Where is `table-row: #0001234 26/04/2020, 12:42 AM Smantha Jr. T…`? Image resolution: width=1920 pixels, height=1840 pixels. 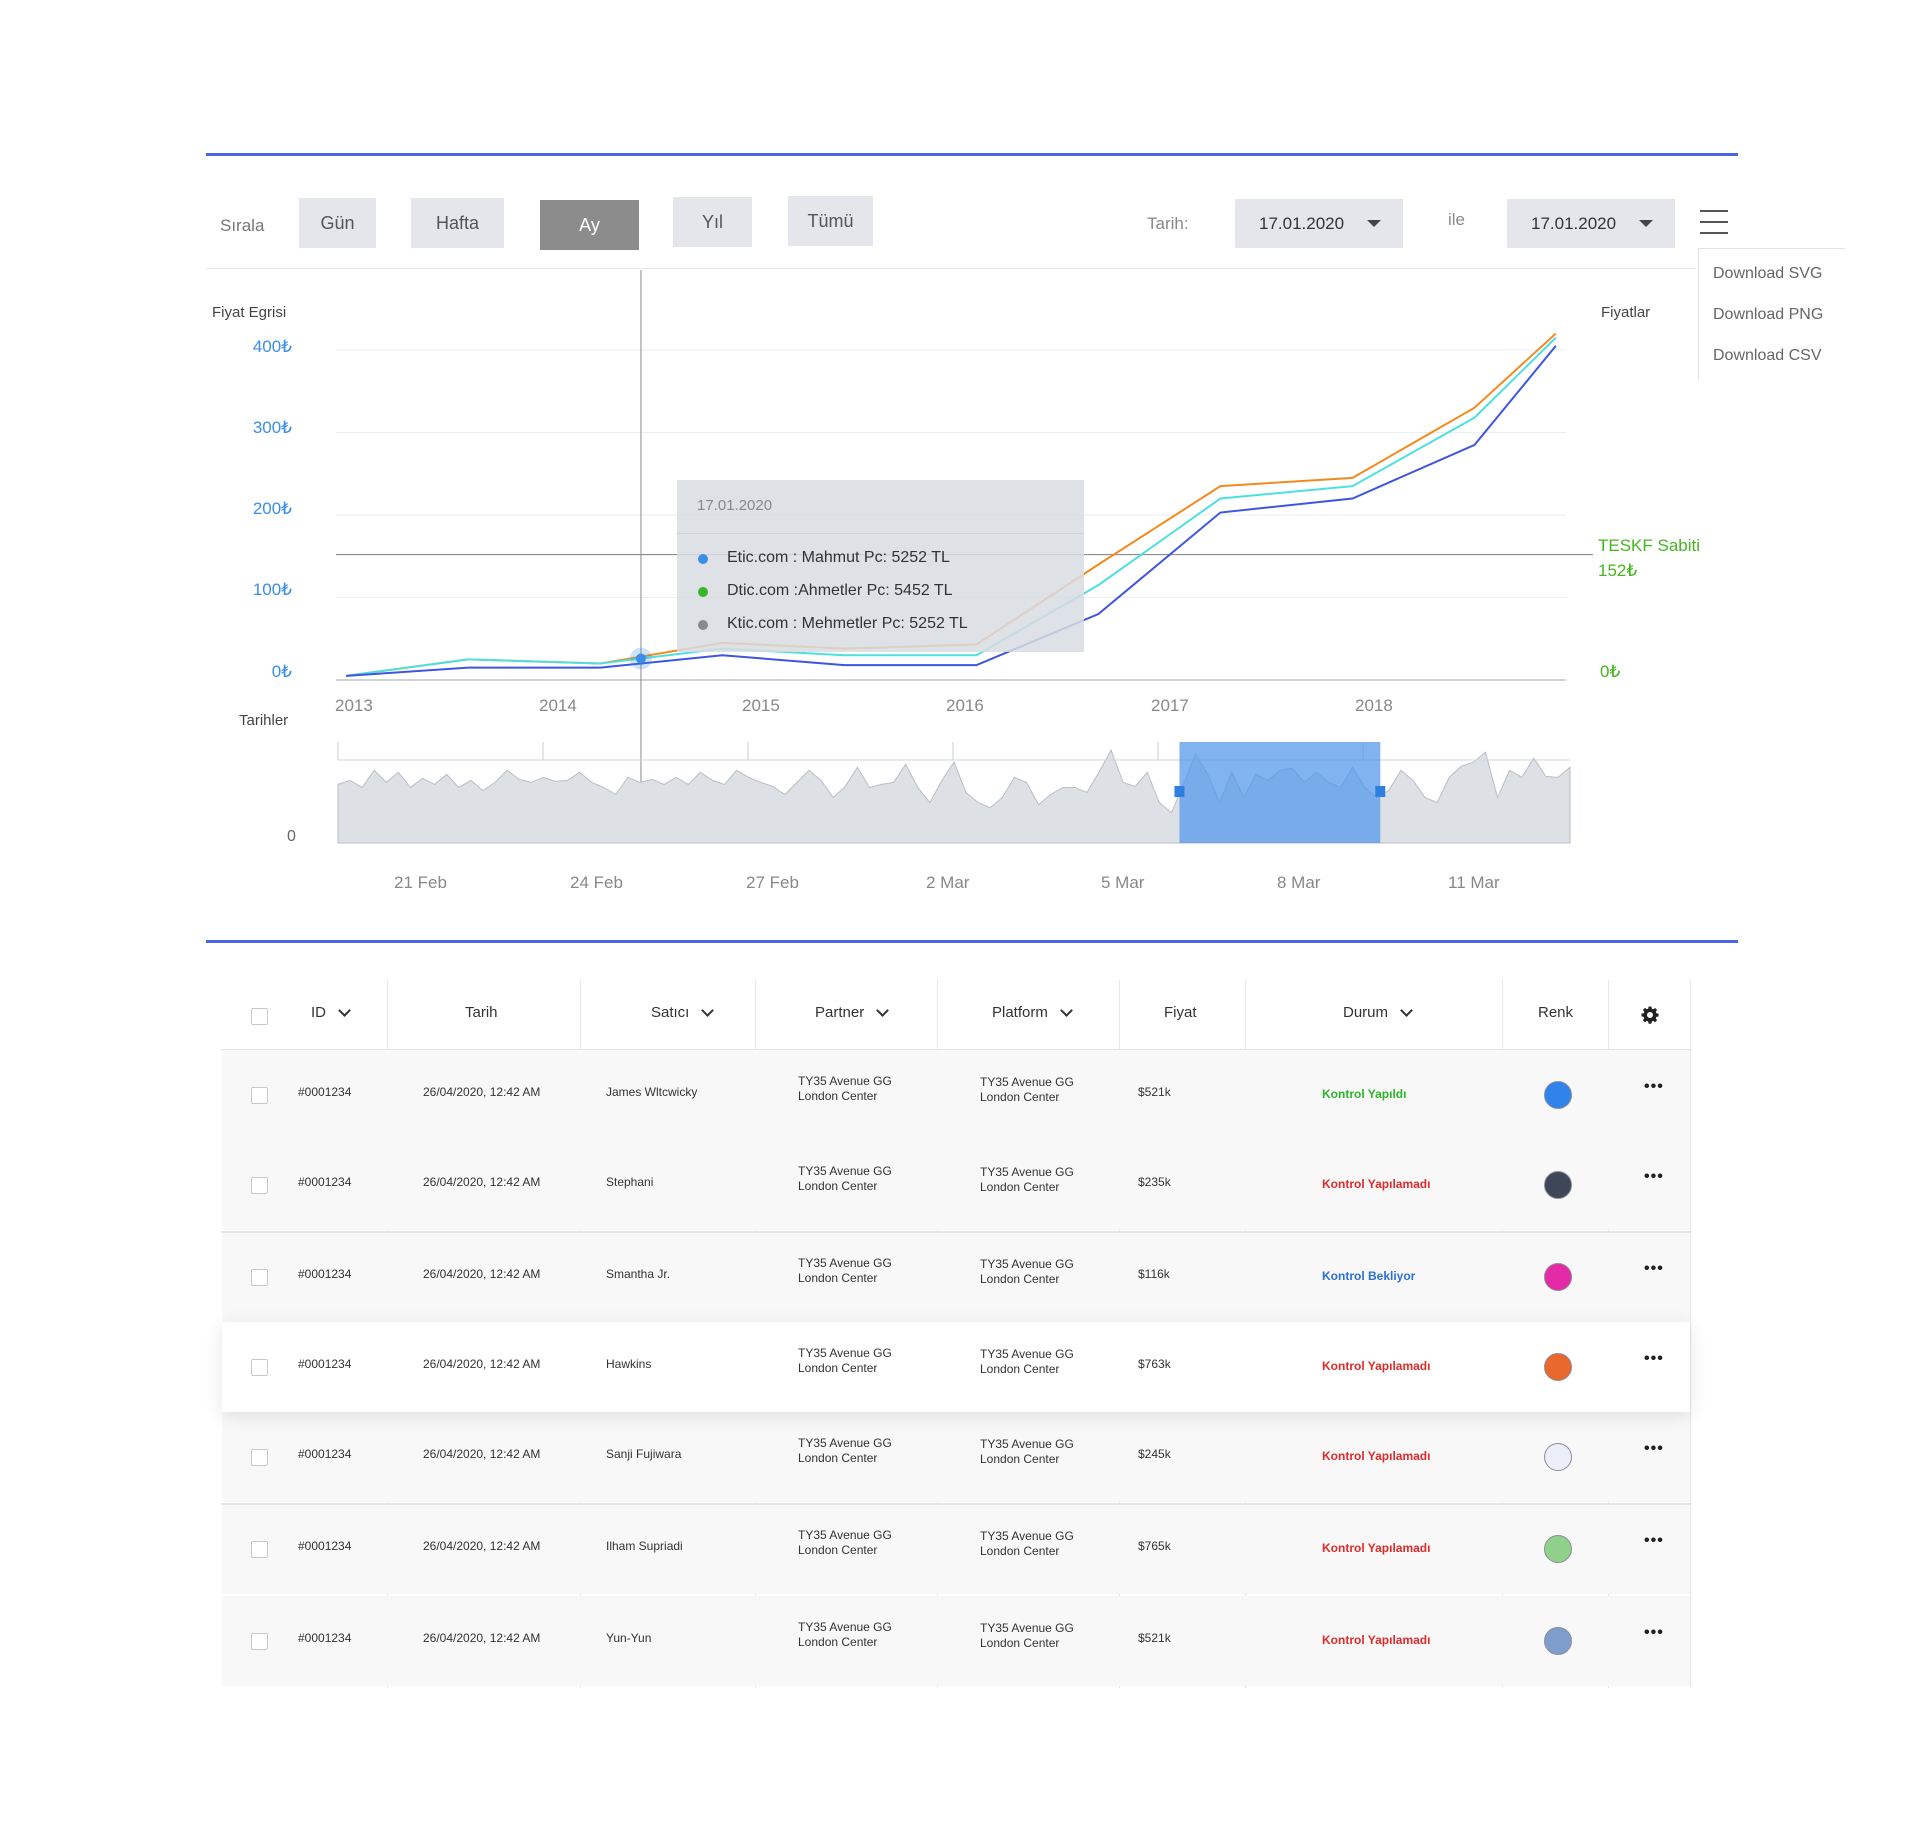 table-row: #0001234 26/04/2020, 12:42 AM Smantha Jr. T… is located at coordinates (956, 1276).